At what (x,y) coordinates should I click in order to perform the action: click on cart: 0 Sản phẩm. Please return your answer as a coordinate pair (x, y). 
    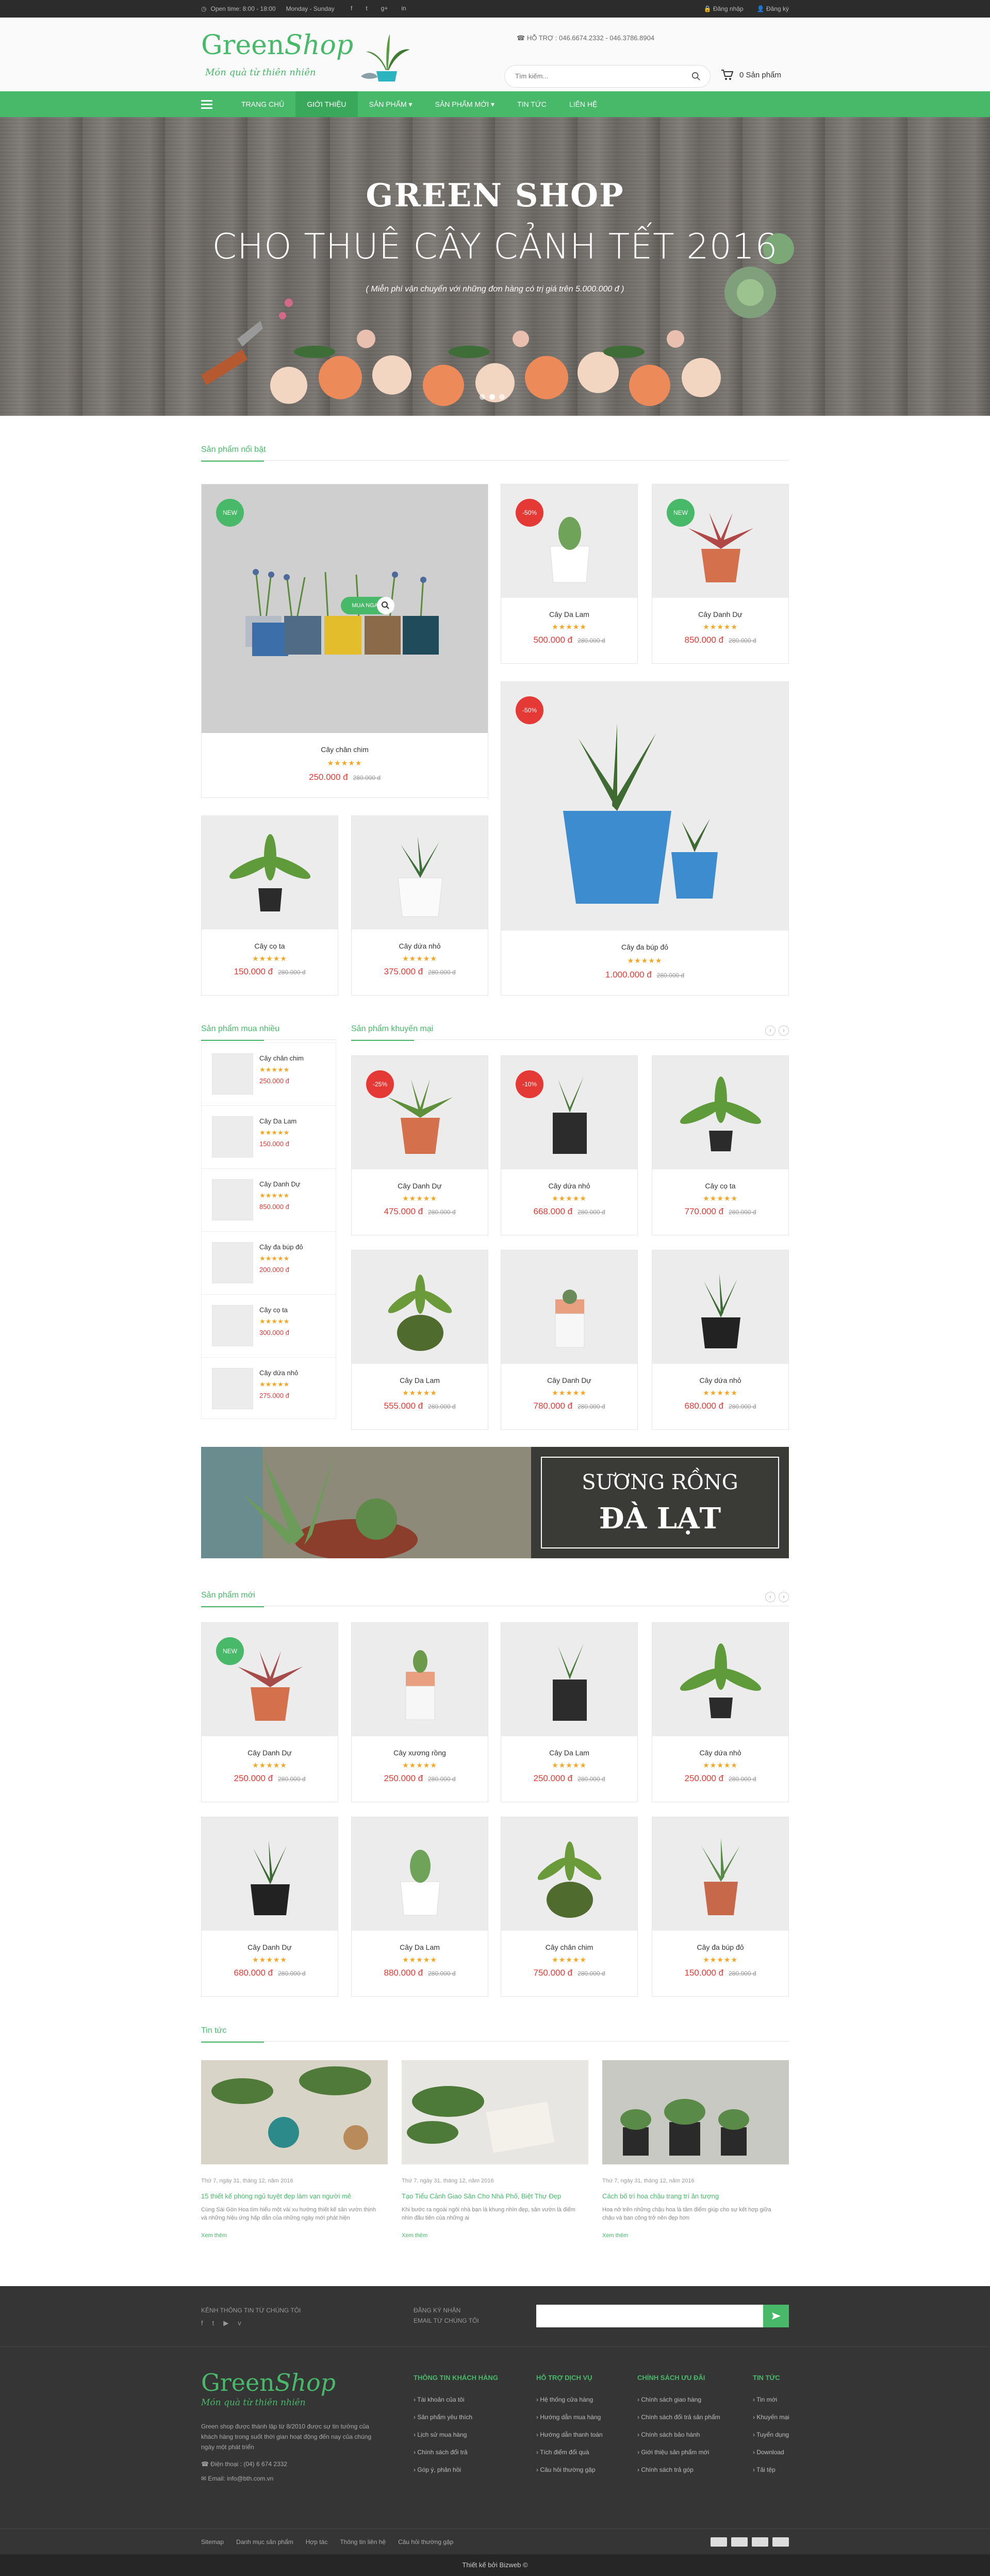
    Looking at the image, I should click on (751, 75).